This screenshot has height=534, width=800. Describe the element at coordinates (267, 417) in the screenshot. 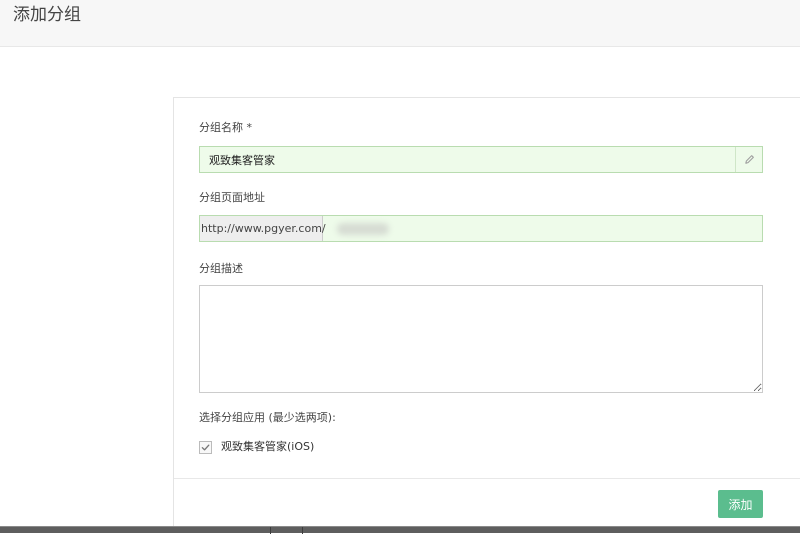

I see `group-apps-label: 选择分组应用 (最少选两项):` at that location.